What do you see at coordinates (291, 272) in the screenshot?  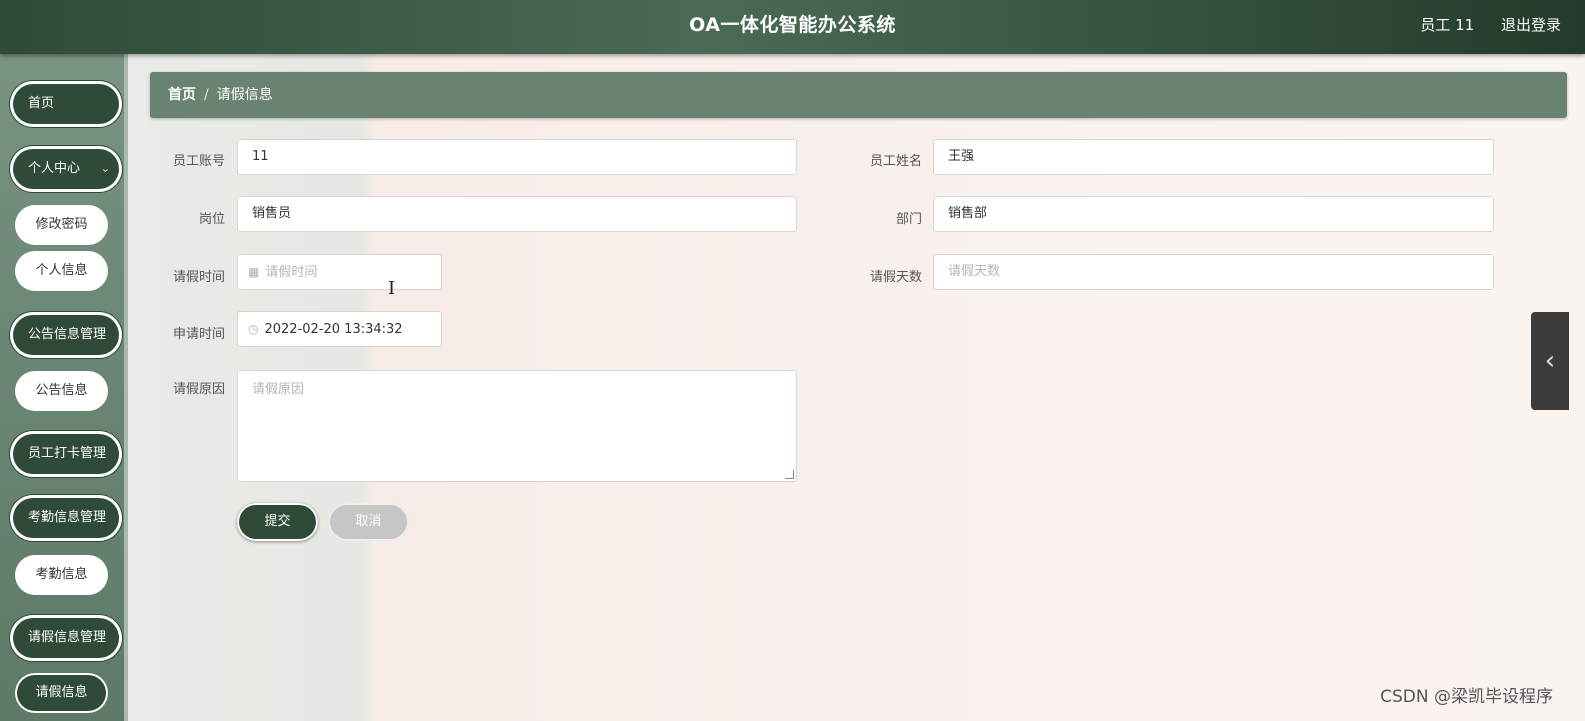 I see `leave-time-placeholder: 请假时间` at bounding box center [291, 272].